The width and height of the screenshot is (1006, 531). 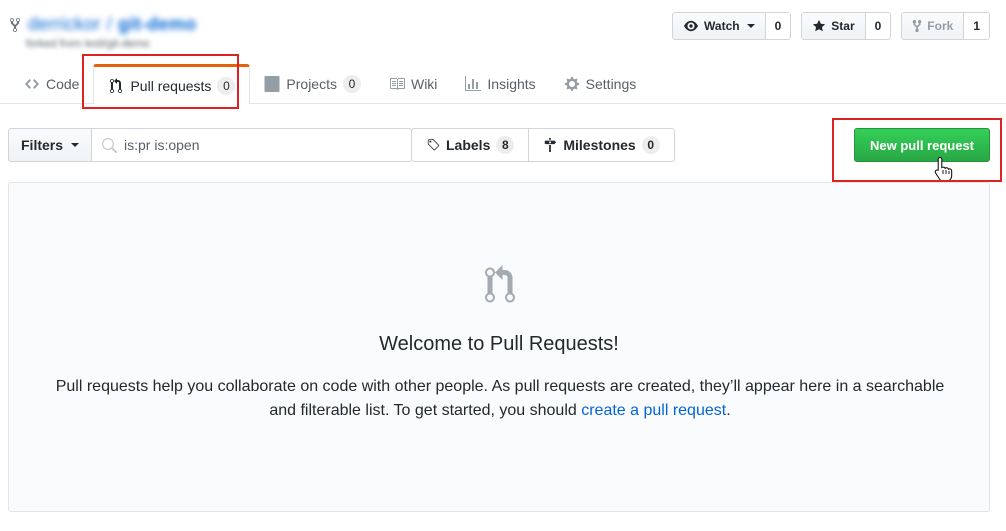 What do you see at coordinates (511, 84) in the screenshot?
I see `tab-label: Insights` at bounding box center [511, 84].